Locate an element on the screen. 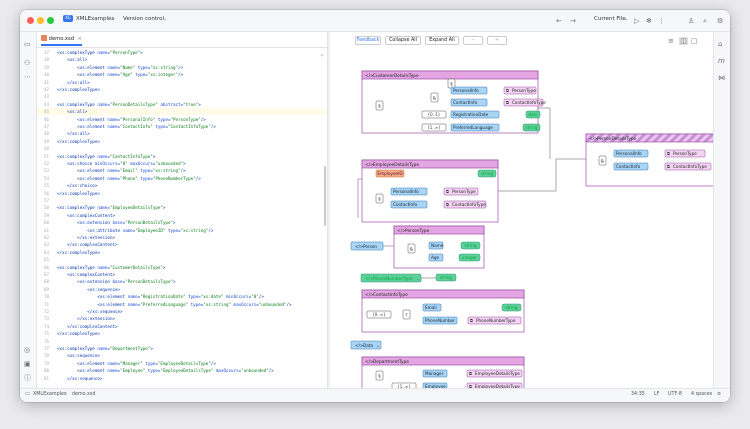 The width and height of the screenshot is (750, 429). code-line: </xs:all> is located at coordinates (73, 82).